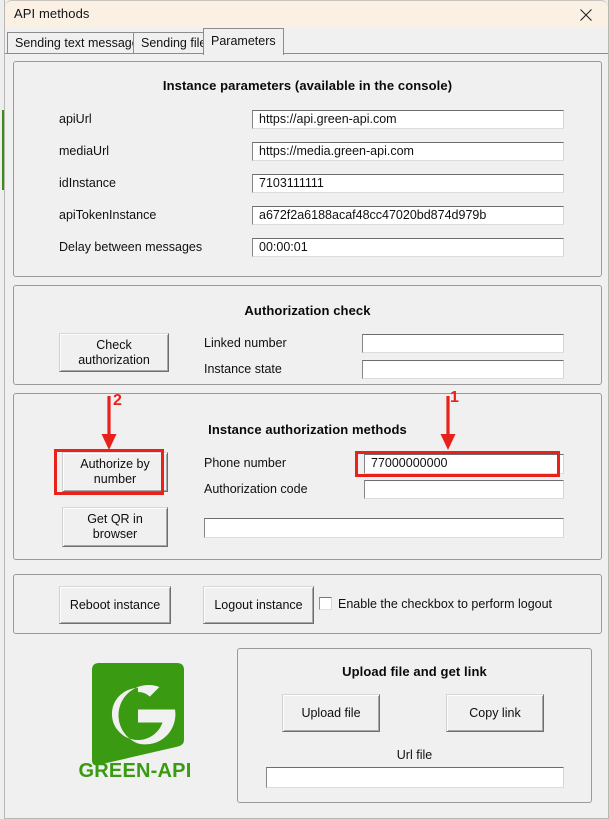 Image resolution: width=609 pixels, height=819 pixels. Describe the element at coordinates (408, 215) in the screenshot. I see `apitokeninstance-input: a672f2a6188acaf48cc47020bd874d979b` at that location.